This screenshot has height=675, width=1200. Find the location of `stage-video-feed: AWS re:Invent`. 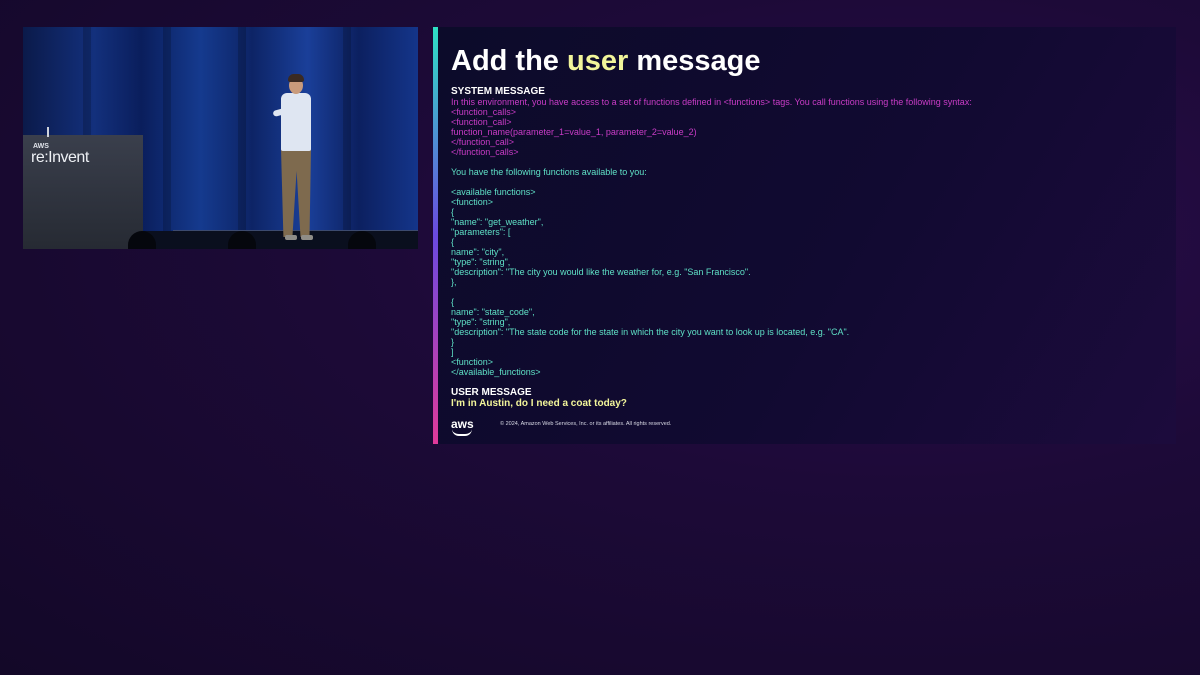

stage-video-feed: AWS re:Invent is located at coordinates (220, 138).